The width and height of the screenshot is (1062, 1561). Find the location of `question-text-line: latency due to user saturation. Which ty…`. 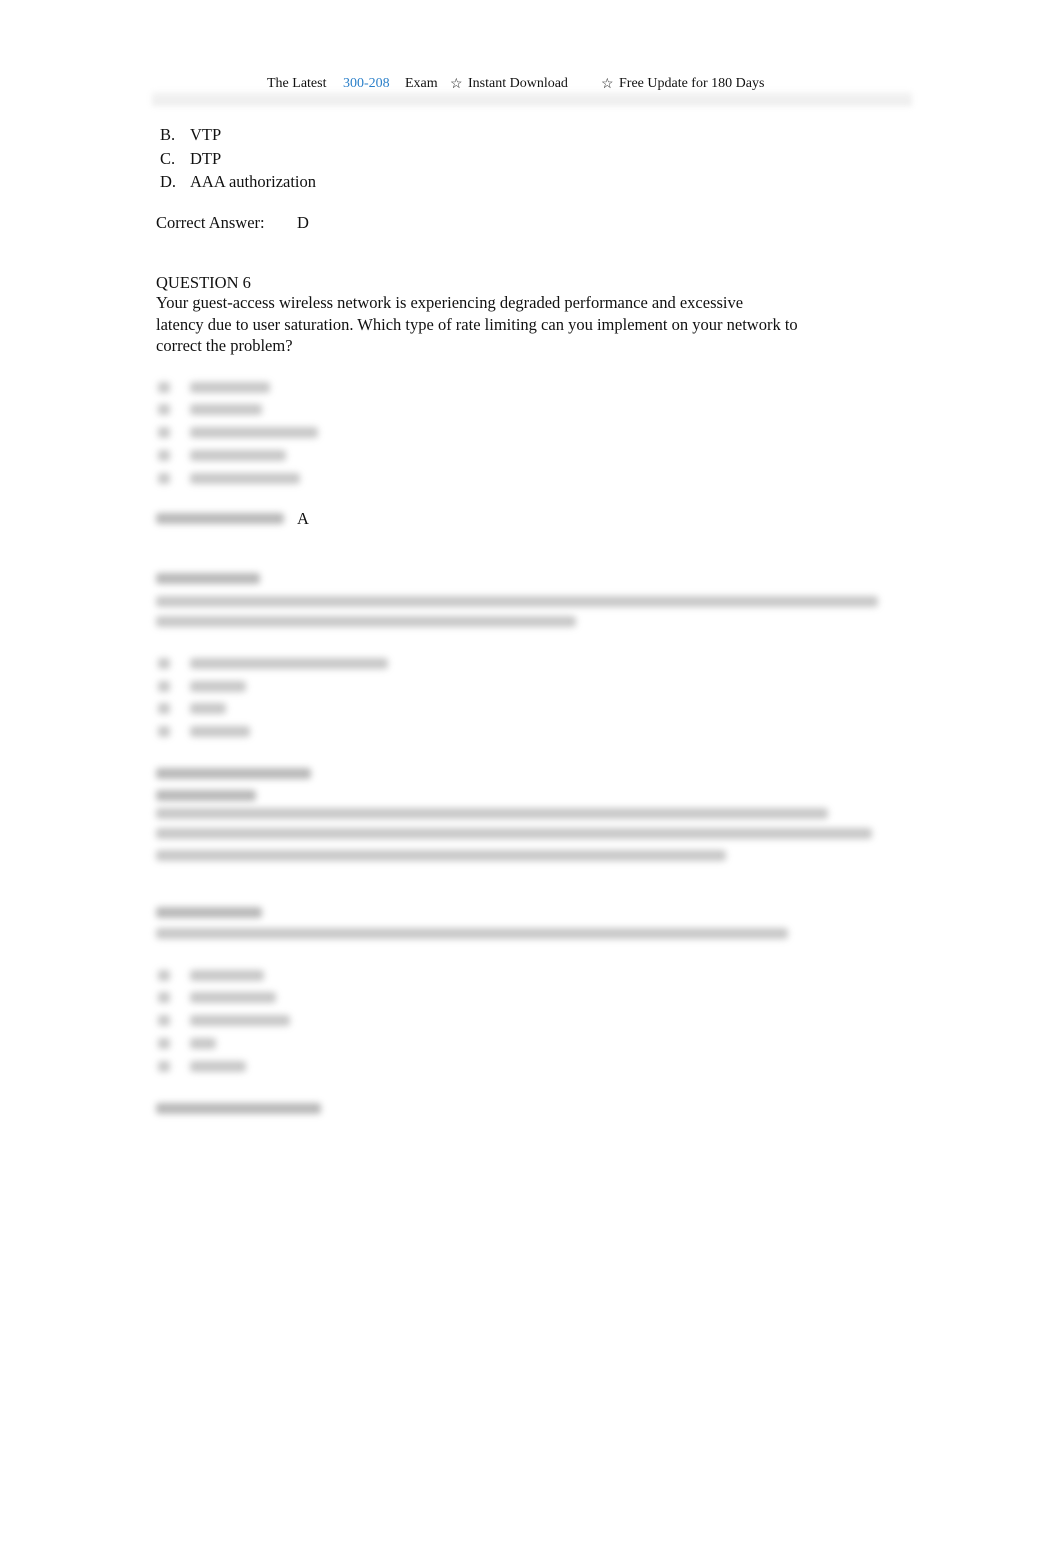

question-text-line: latency due to user saturation. Which ty… is located at coordinates (477, 324).